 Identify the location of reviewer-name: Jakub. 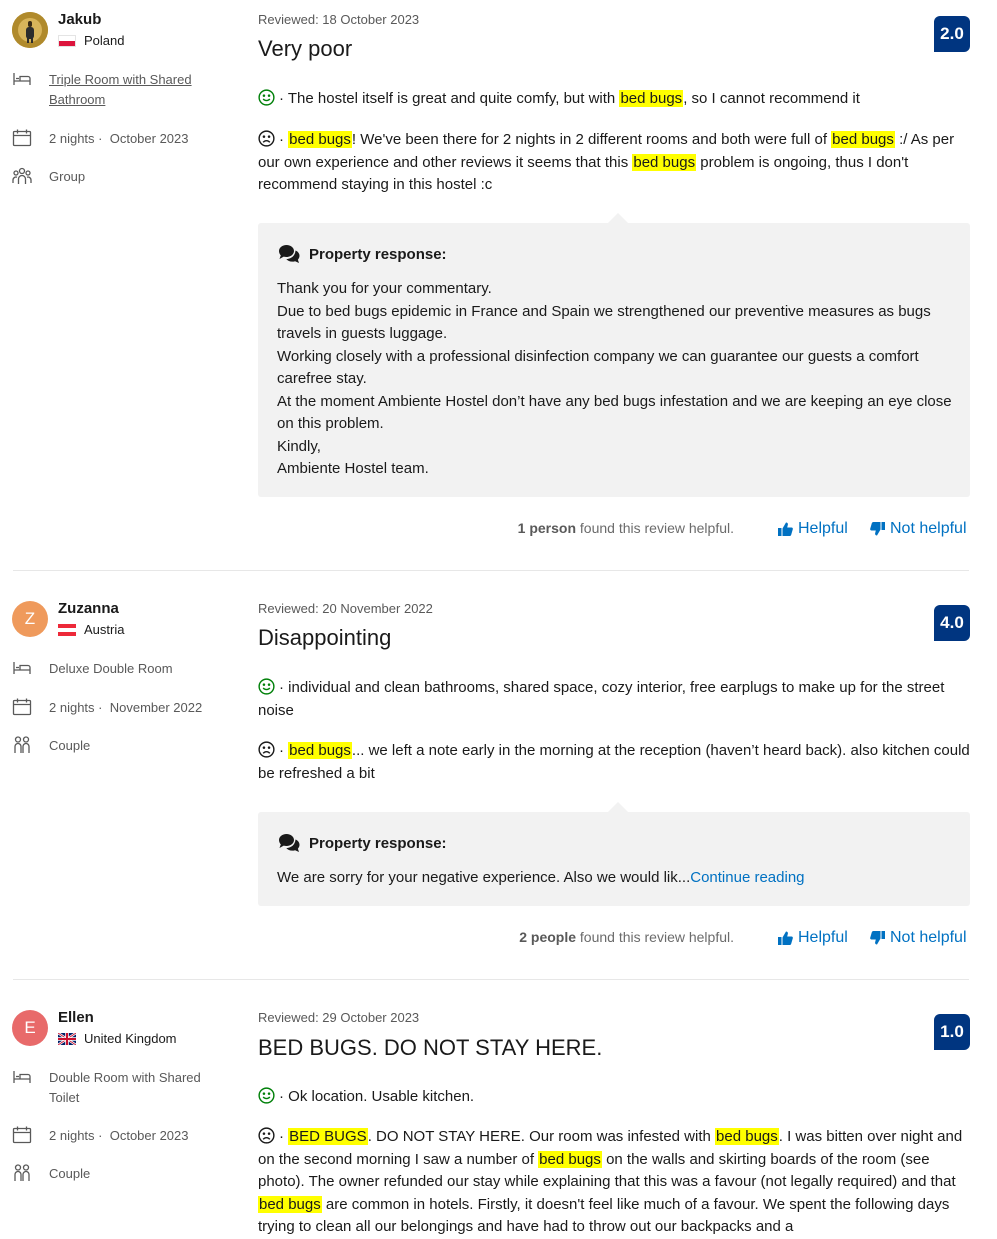
(80, 19).